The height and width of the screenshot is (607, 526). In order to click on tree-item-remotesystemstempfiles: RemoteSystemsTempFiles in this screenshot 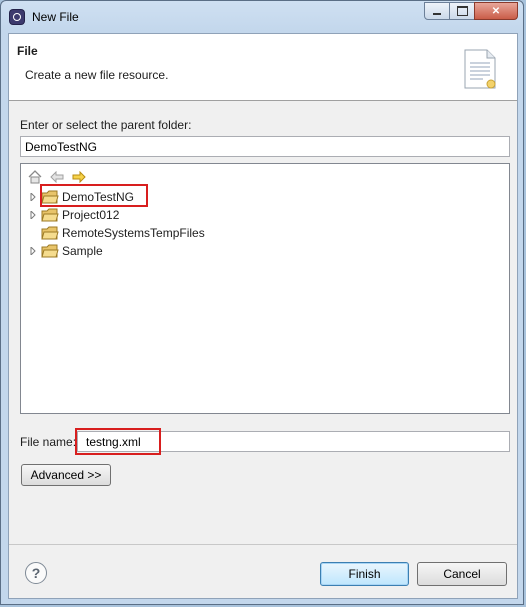, I will do `click(116, 233)`.